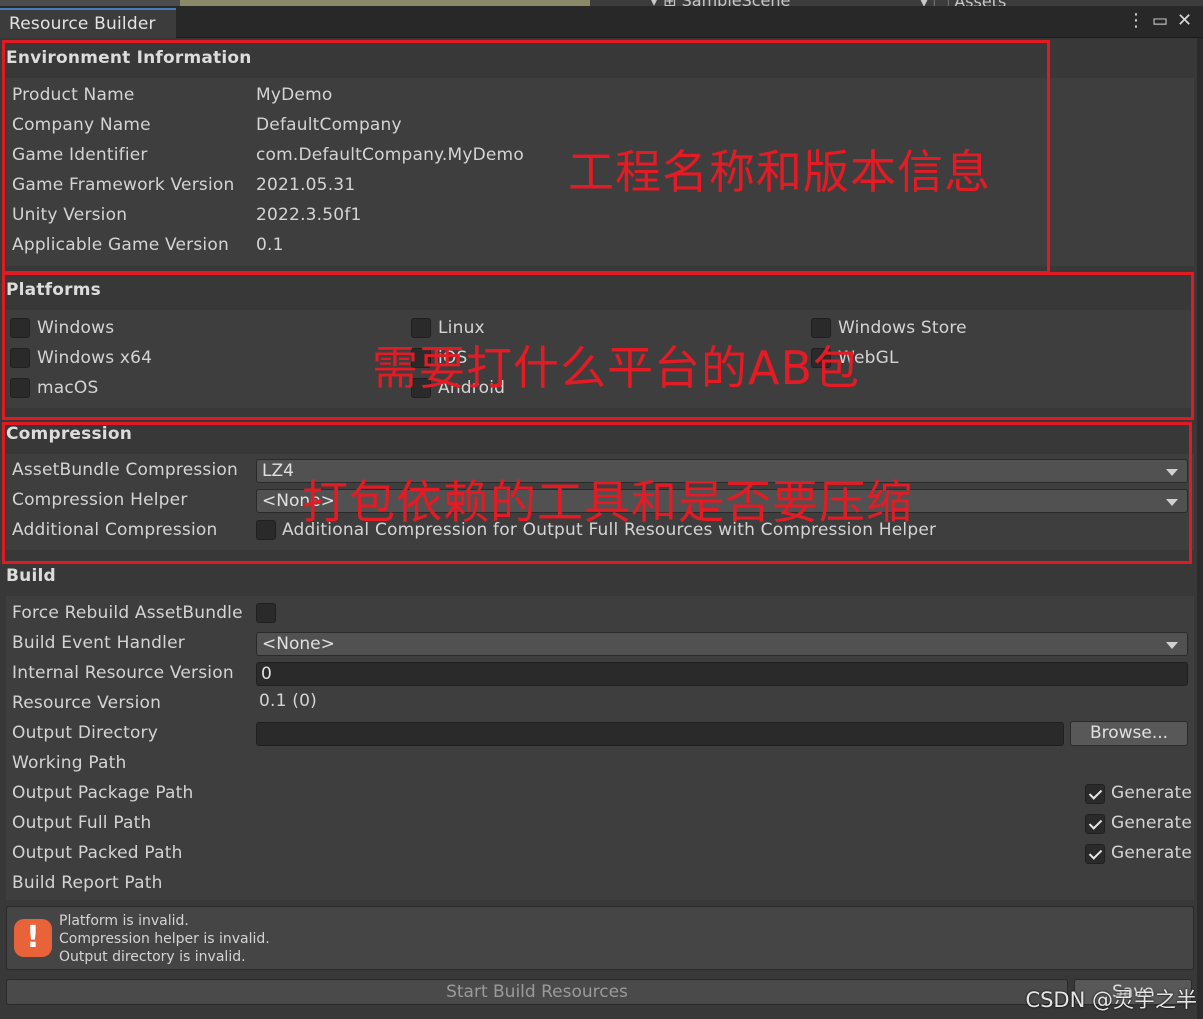 The image size is (1203, 1019). What do you see at coordinates (1095, 854) in the screenshot?
I see `checkbox-generate-packed` at bounding box center [1095, 854].